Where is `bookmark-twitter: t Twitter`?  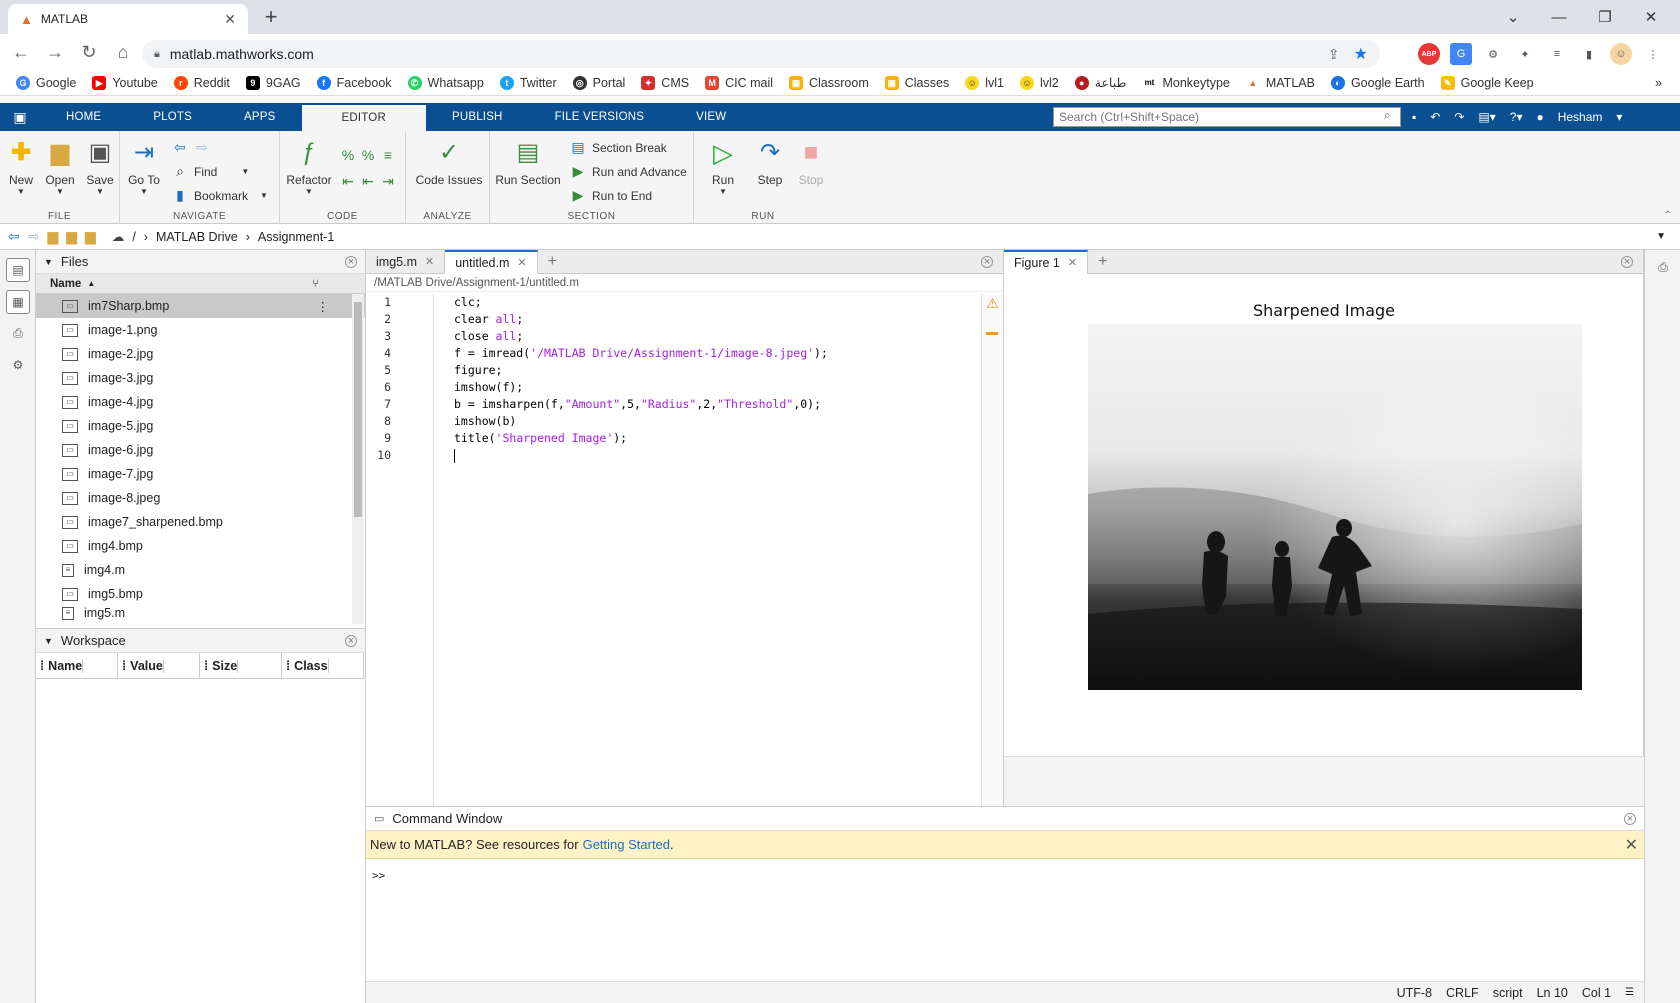 bookmark-twitter: t Twitter is located at coordinates (528, 82).